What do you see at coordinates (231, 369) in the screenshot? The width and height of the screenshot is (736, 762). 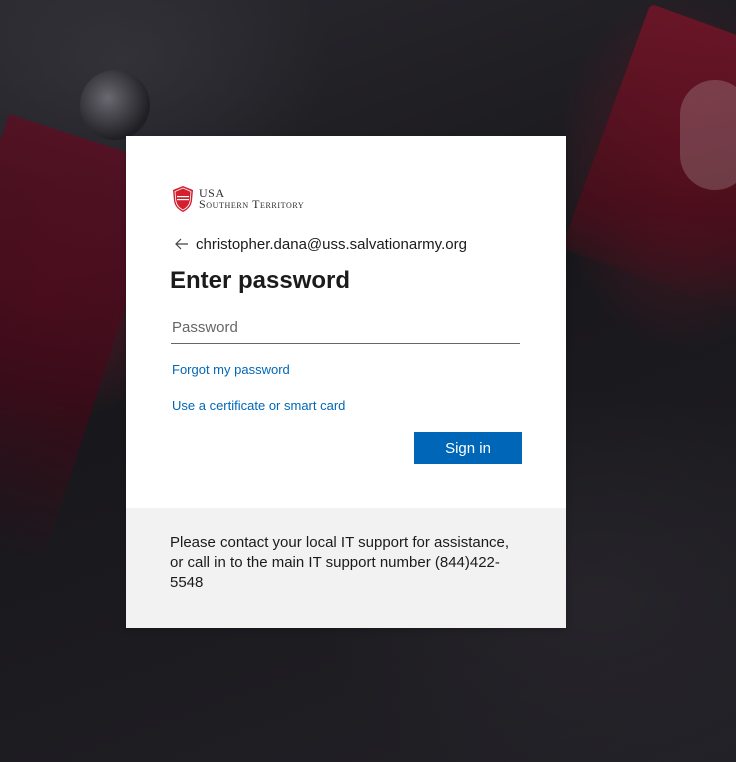 I see `forgot-password-link: Forgot my password` at bounding box center [231, 369].